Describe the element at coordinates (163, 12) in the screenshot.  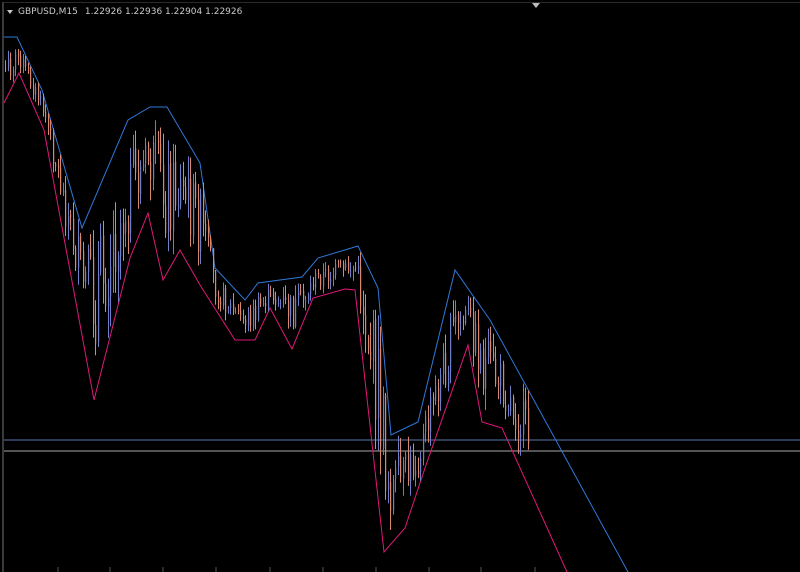
I see `ohlc-values: 1.22926 1.22936 1.22904 1.22926` at that location.